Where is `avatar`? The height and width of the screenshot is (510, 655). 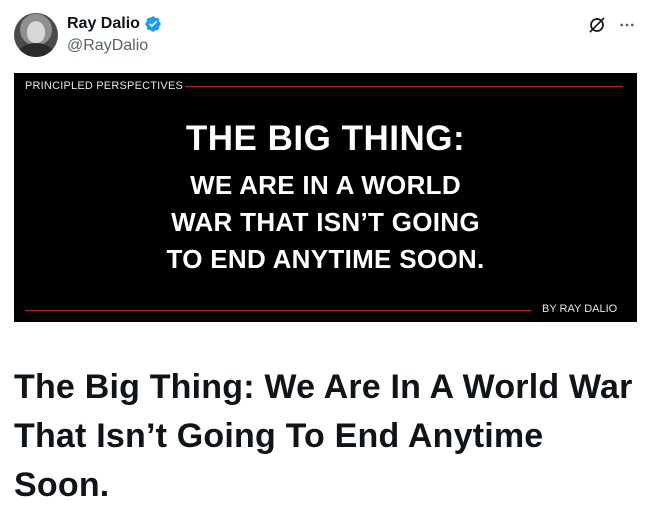
avatar is located at coordinates (36, 35).